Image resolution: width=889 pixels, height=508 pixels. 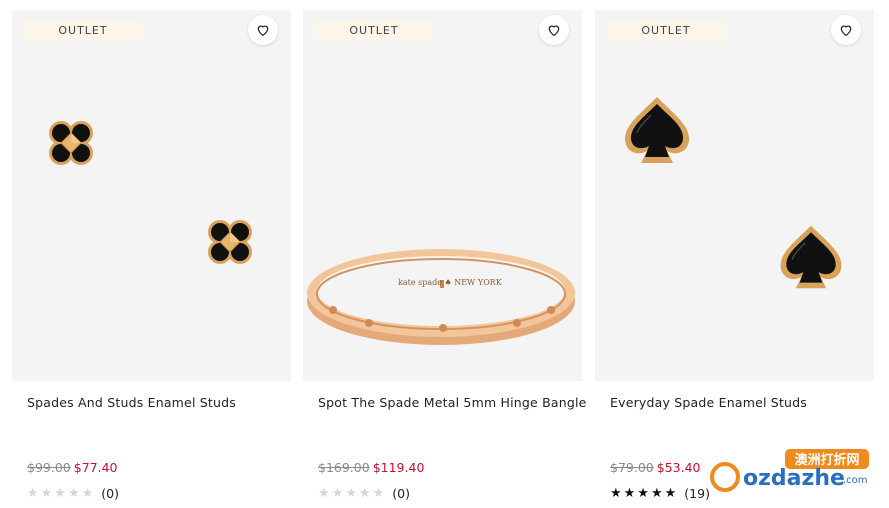 I want to click on bangle-image: kate spade ♠ NEW YORK, so click(x=441, y=297).